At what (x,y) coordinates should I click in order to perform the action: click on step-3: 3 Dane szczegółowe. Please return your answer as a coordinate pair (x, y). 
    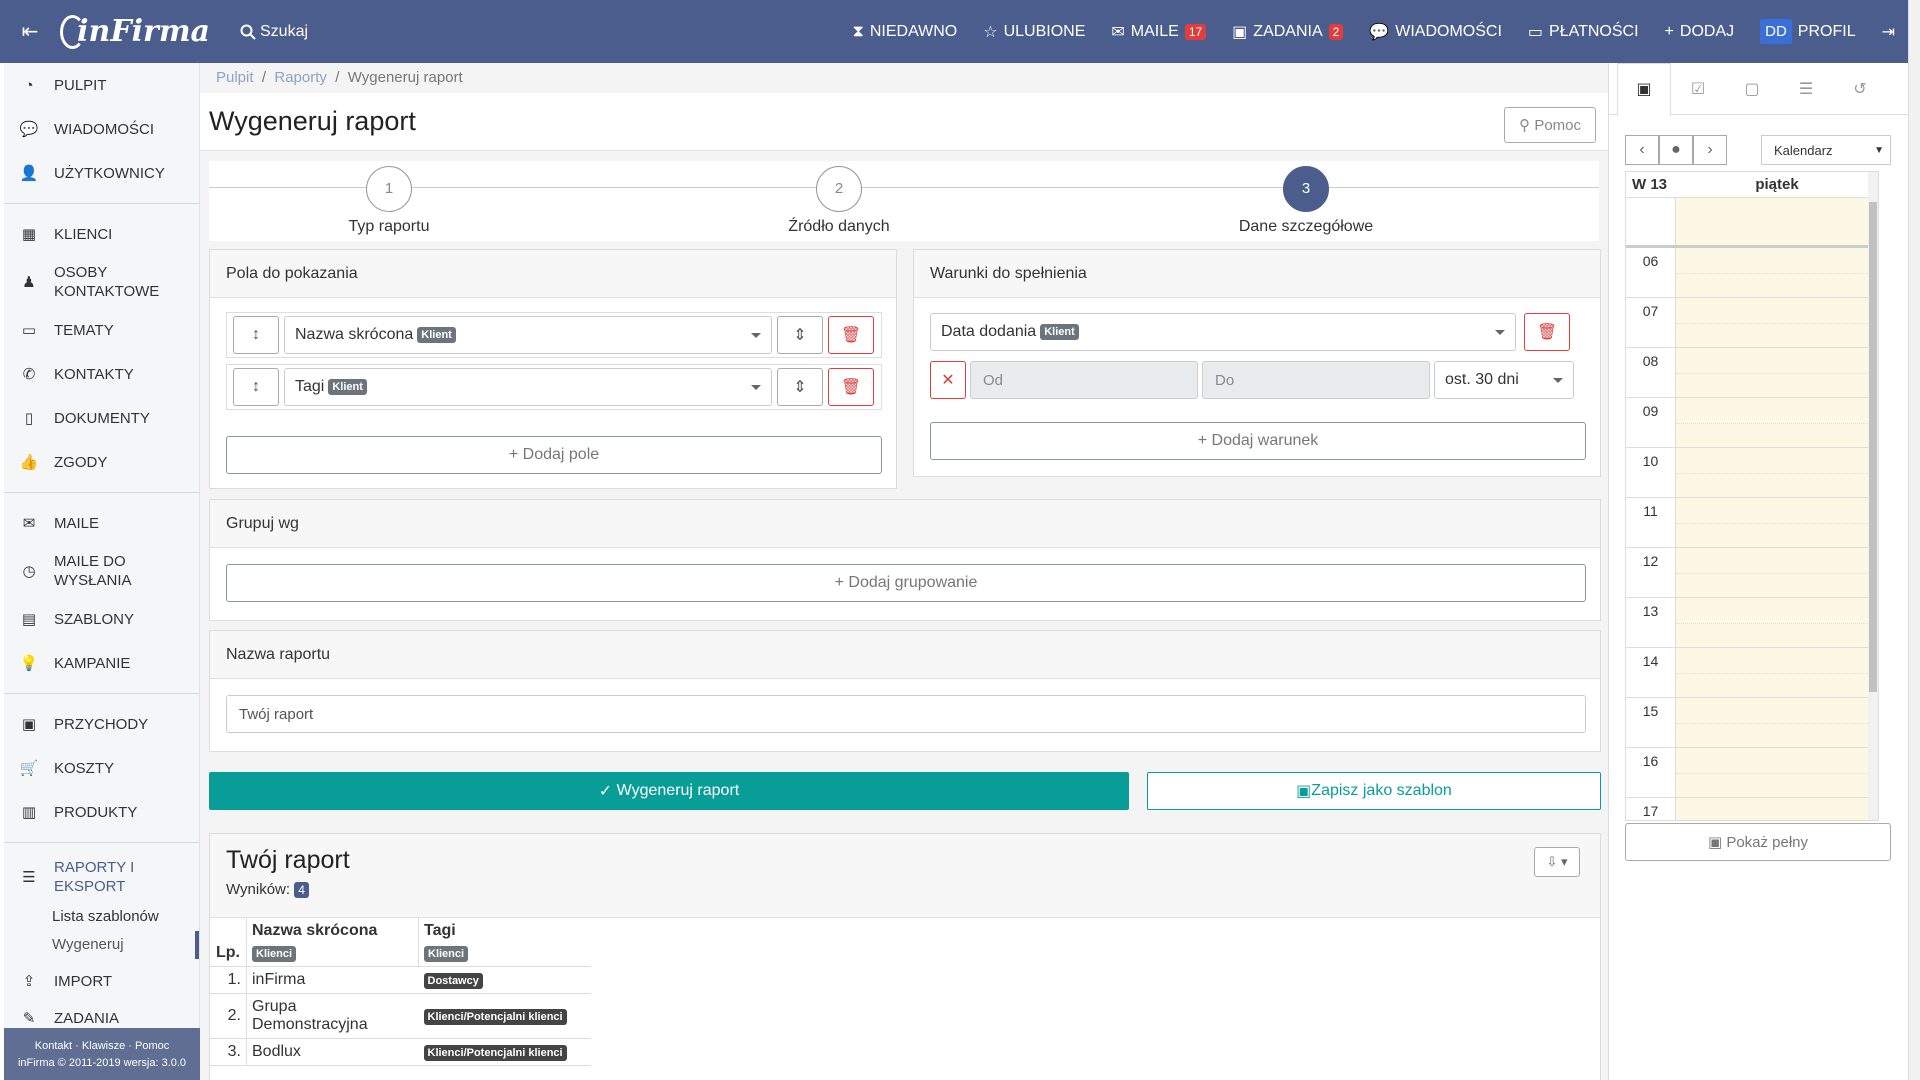
    Looking at the image, I should click on (1306, 201).